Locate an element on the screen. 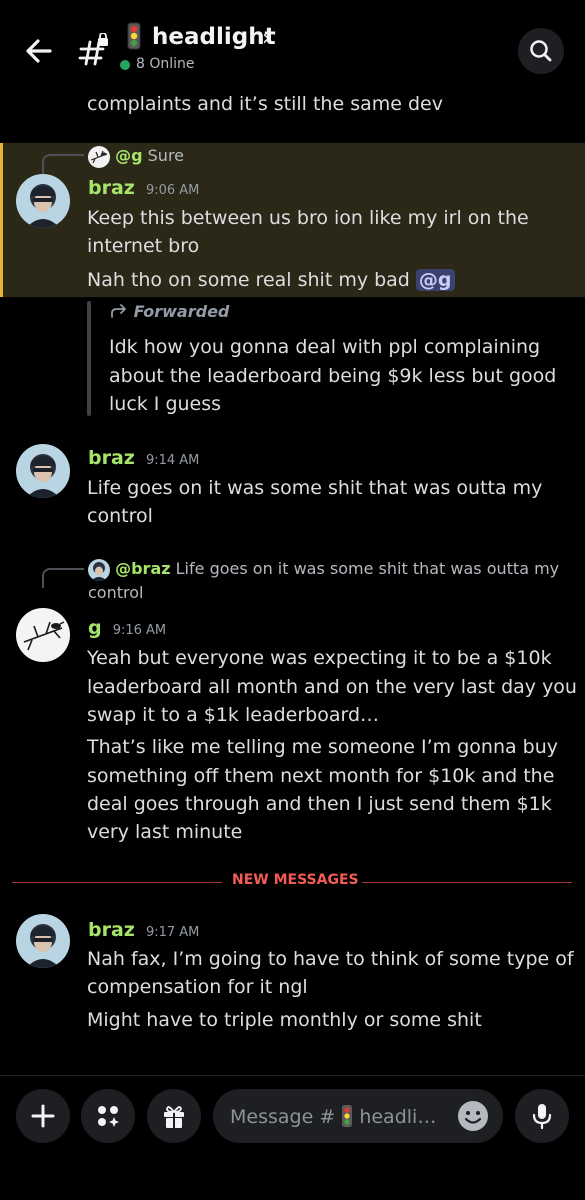  new-messages-divider-right is located at coordinates (467, 882).